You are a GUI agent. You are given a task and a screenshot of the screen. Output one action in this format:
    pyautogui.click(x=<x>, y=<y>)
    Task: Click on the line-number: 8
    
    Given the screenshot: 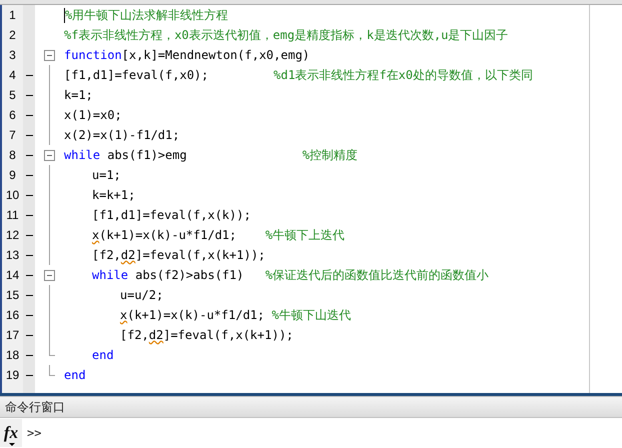 What is the action you would take?
    pyautogui.click(x=12, y=155)
    